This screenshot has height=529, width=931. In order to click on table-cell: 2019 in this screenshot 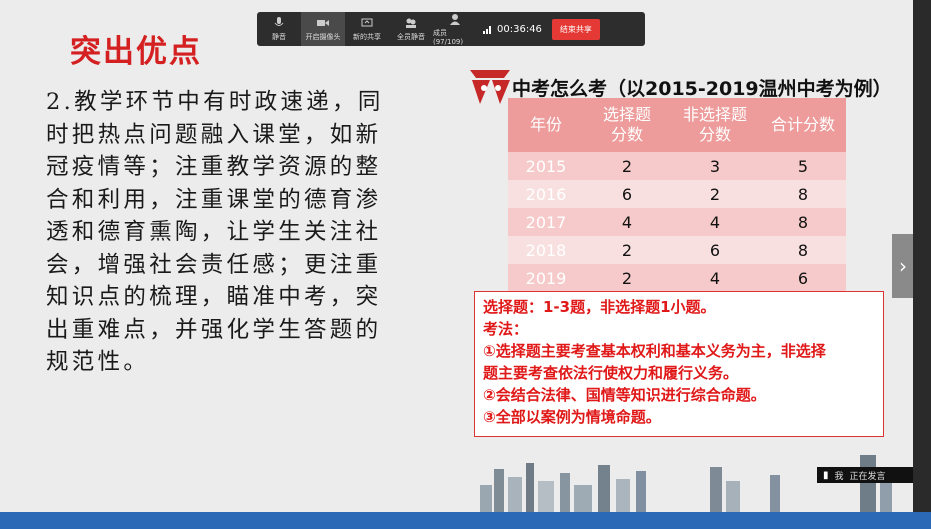, I will do `click(546, 278)`.